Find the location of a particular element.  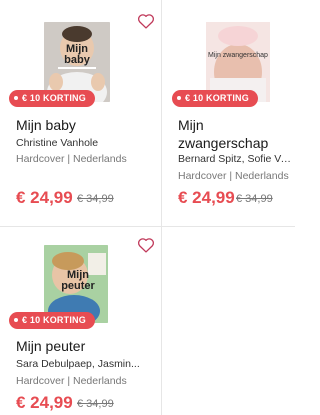

product-title: Mijn zwangerschap is located at coordinates (223, 134).